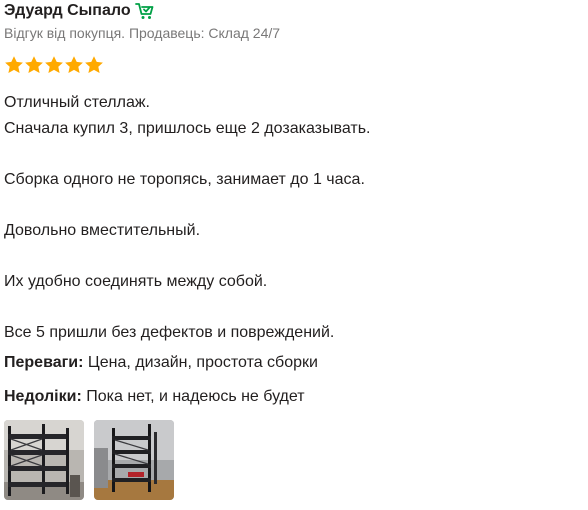 Image resolution: width=588 pixels, height=510 pixels. Describe the element at coordinates (144, 11) in the screenshot. I see `shopping-cart-check-icon` at that location.